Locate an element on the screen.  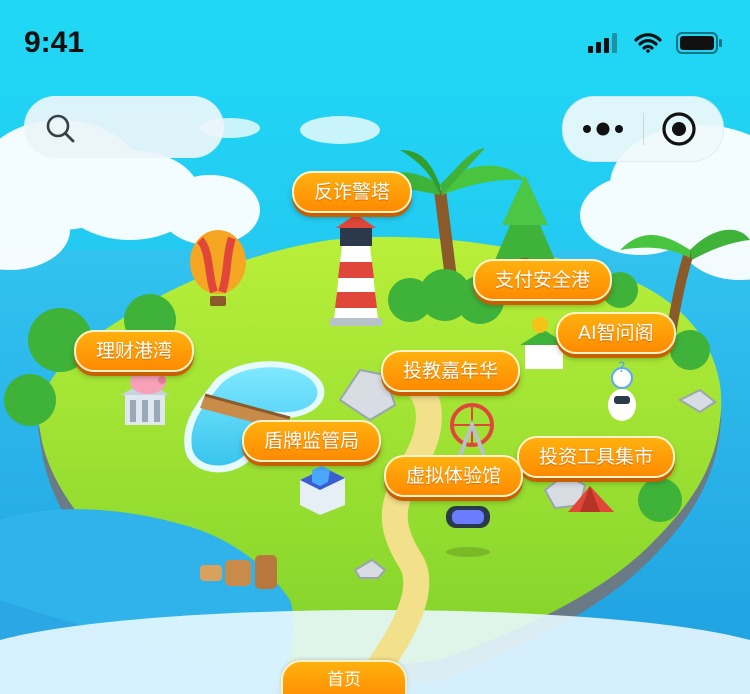
search-icon is located at coordinates (60, 128).